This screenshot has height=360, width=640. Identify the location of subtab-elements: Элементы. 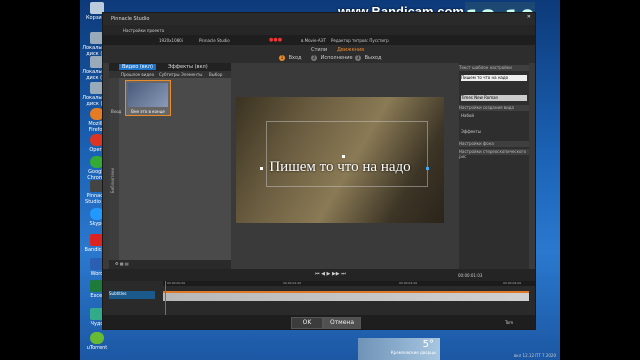
(191, 74).